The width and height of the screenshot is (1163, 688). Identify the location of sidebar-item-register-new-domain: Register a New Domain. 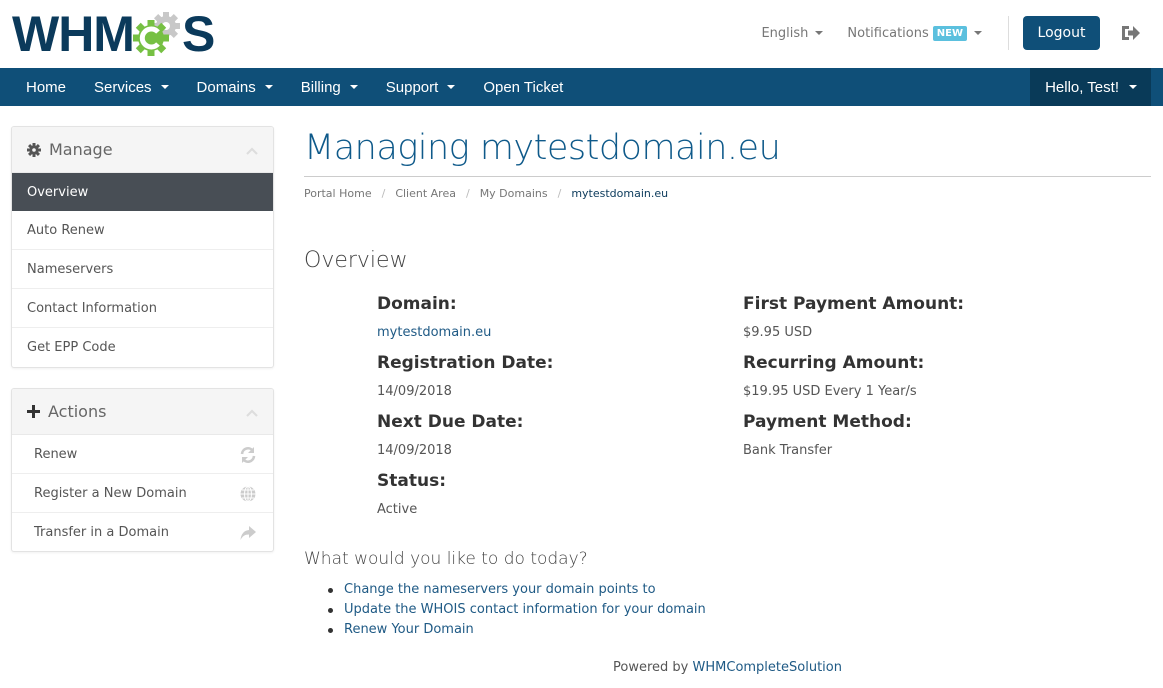
(142, 493).